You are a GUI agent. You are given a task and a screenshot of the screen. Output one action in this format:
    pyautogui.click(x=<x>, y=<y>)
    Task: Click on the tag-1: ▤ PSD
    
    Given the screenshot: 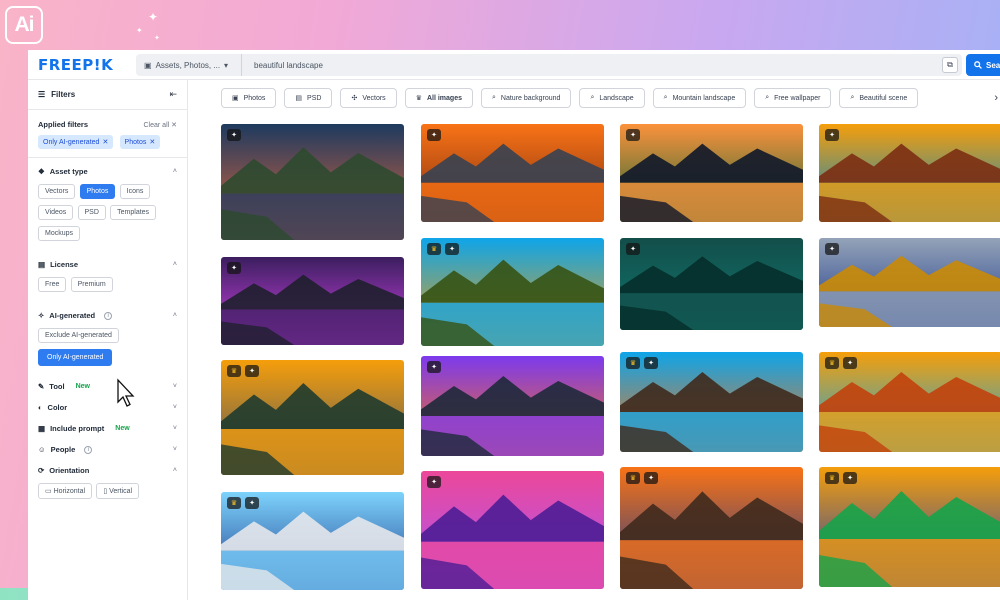 What is the action you would take?
    pyautogui.click(x=308, y=98)
    